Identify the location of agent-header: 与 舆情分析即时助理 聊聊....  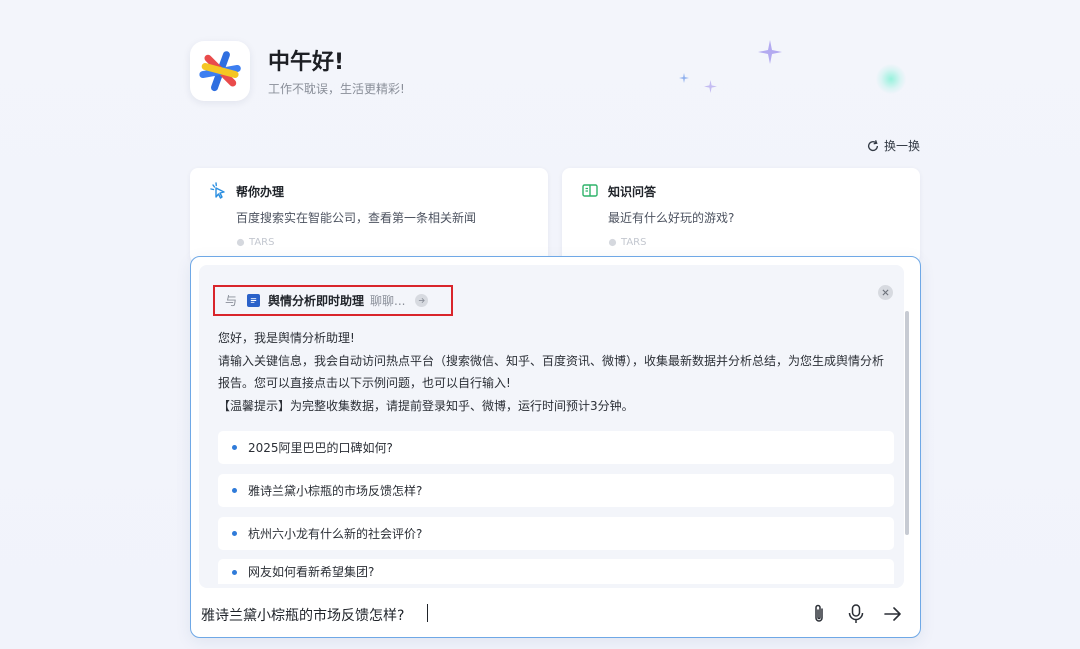
(333, 300).